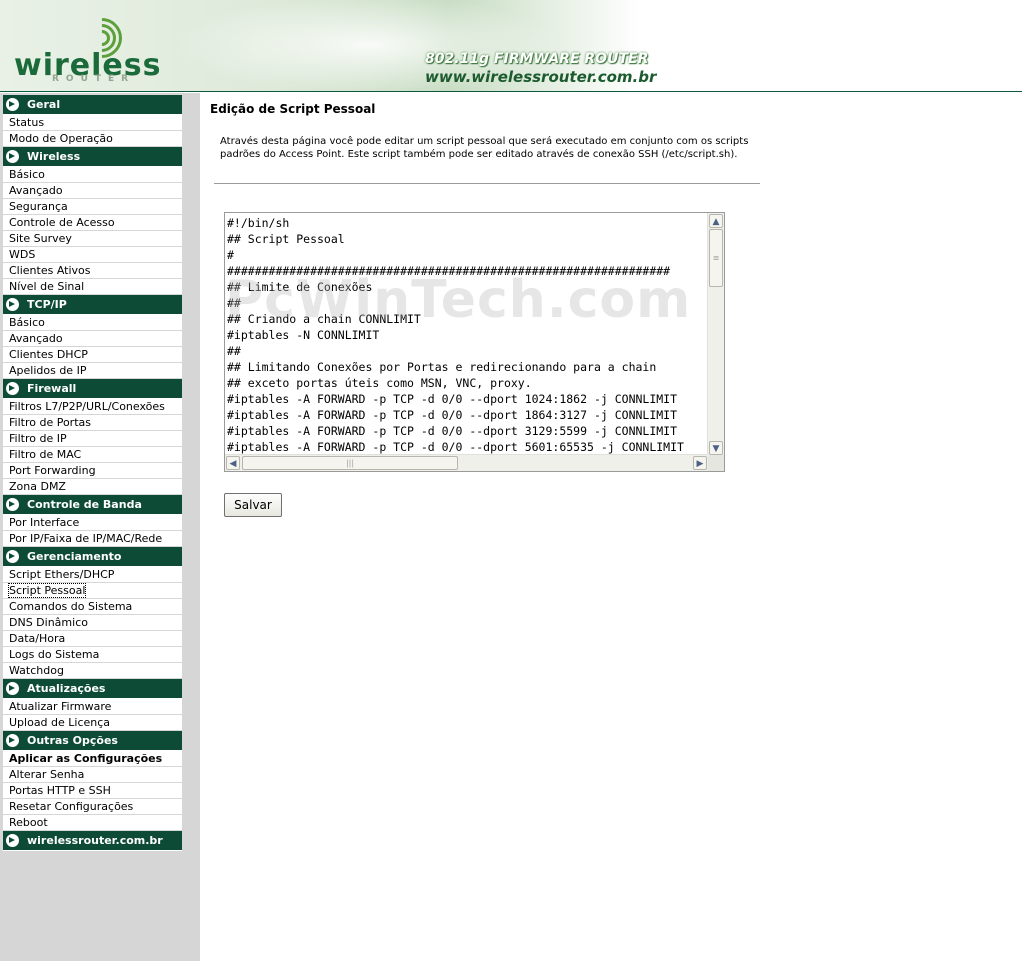 The height and width of the screenshot is (961, 1022). I want to click on sidebar-section-header: Firewall, so click(92, 389).